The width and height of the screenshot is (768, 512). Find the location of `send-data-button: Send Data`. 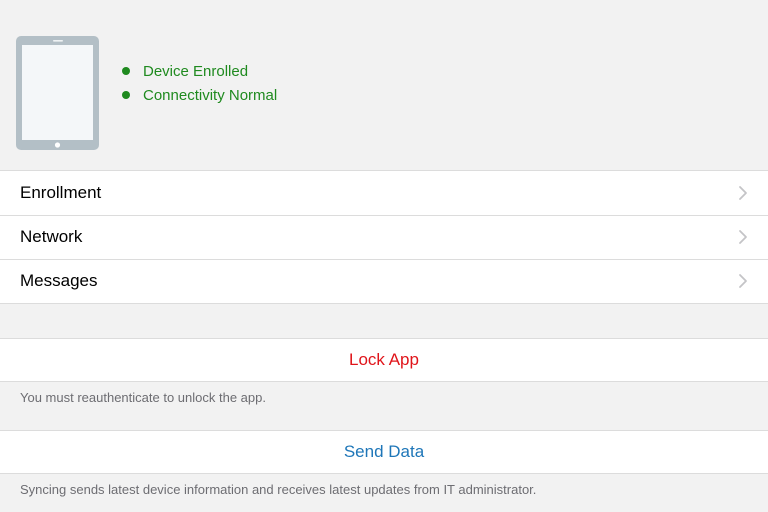

send-data-button: Send Data is located at coordinates (384, 452).